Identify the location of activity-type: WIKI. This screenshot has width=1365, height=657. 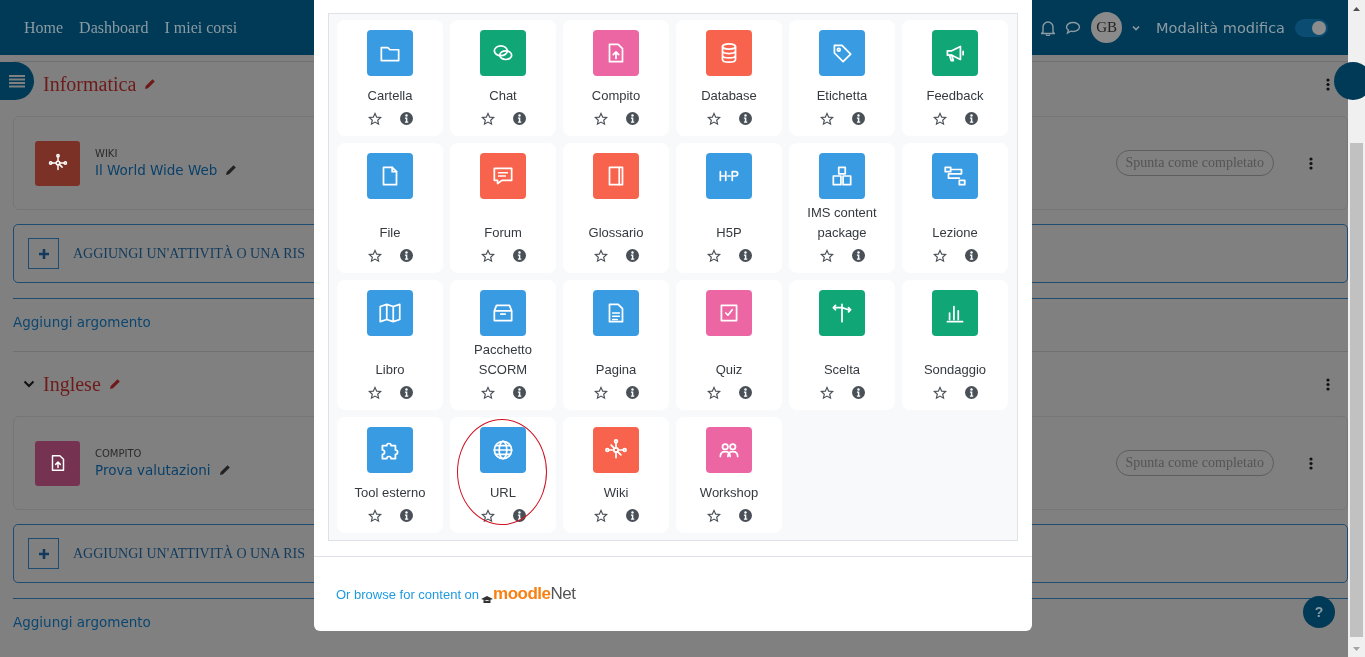
(107, 153).